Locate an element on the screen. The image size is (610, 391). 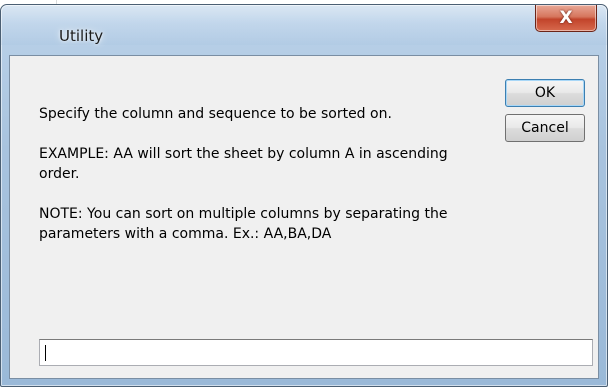
sort-parameters-input-box is located at coordinates (316, 352).